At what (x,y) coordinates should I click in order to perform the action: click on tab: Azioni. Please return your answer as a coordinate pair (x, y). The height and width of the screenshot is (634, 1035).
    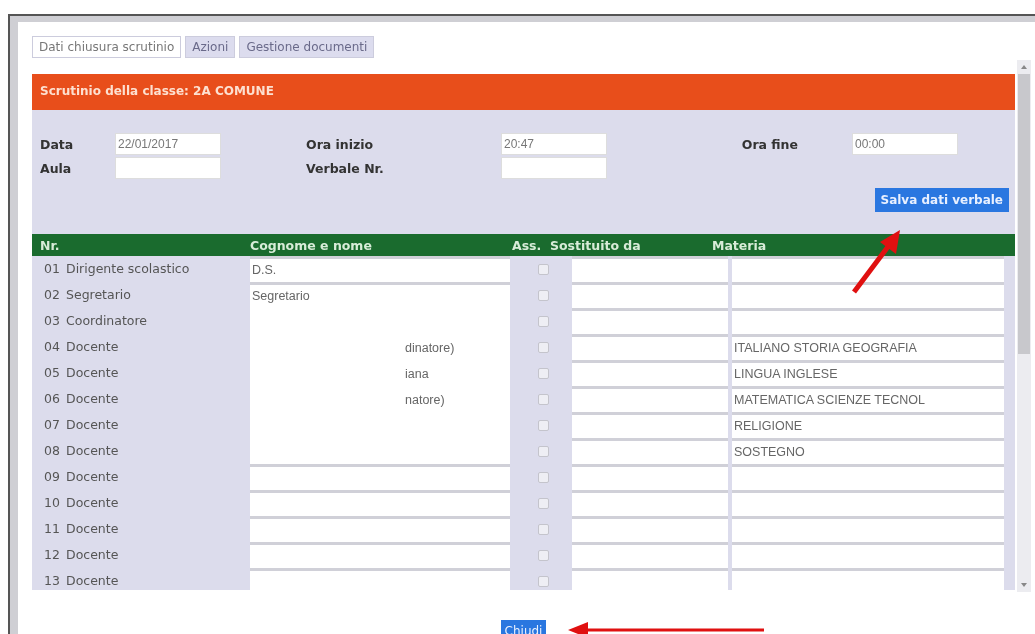
    Looking at the image, I should click on (210, 47).